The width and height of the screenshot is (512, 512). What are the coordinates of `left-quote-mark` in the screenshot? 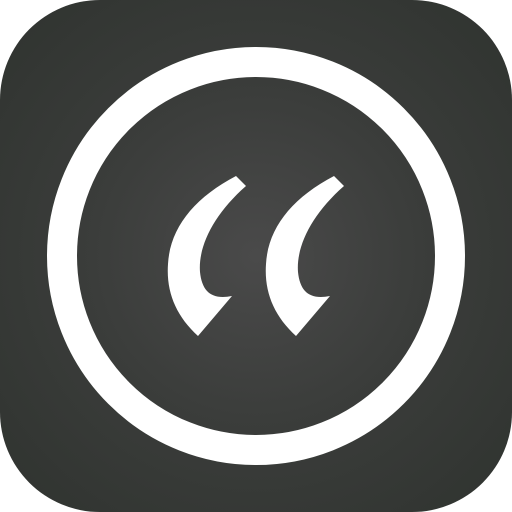 It's located at (206, 256).